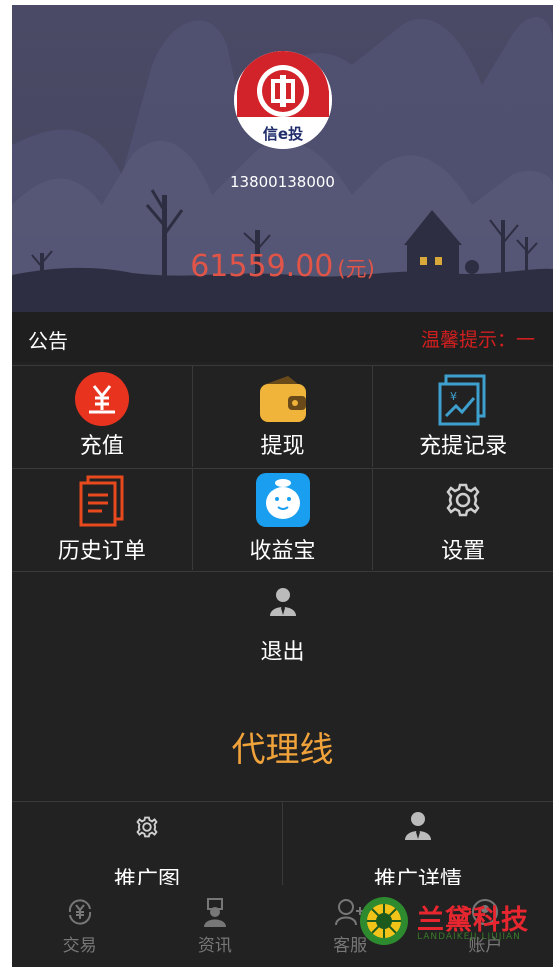  I want to click on logout-button: 退出, so click(282, 627).